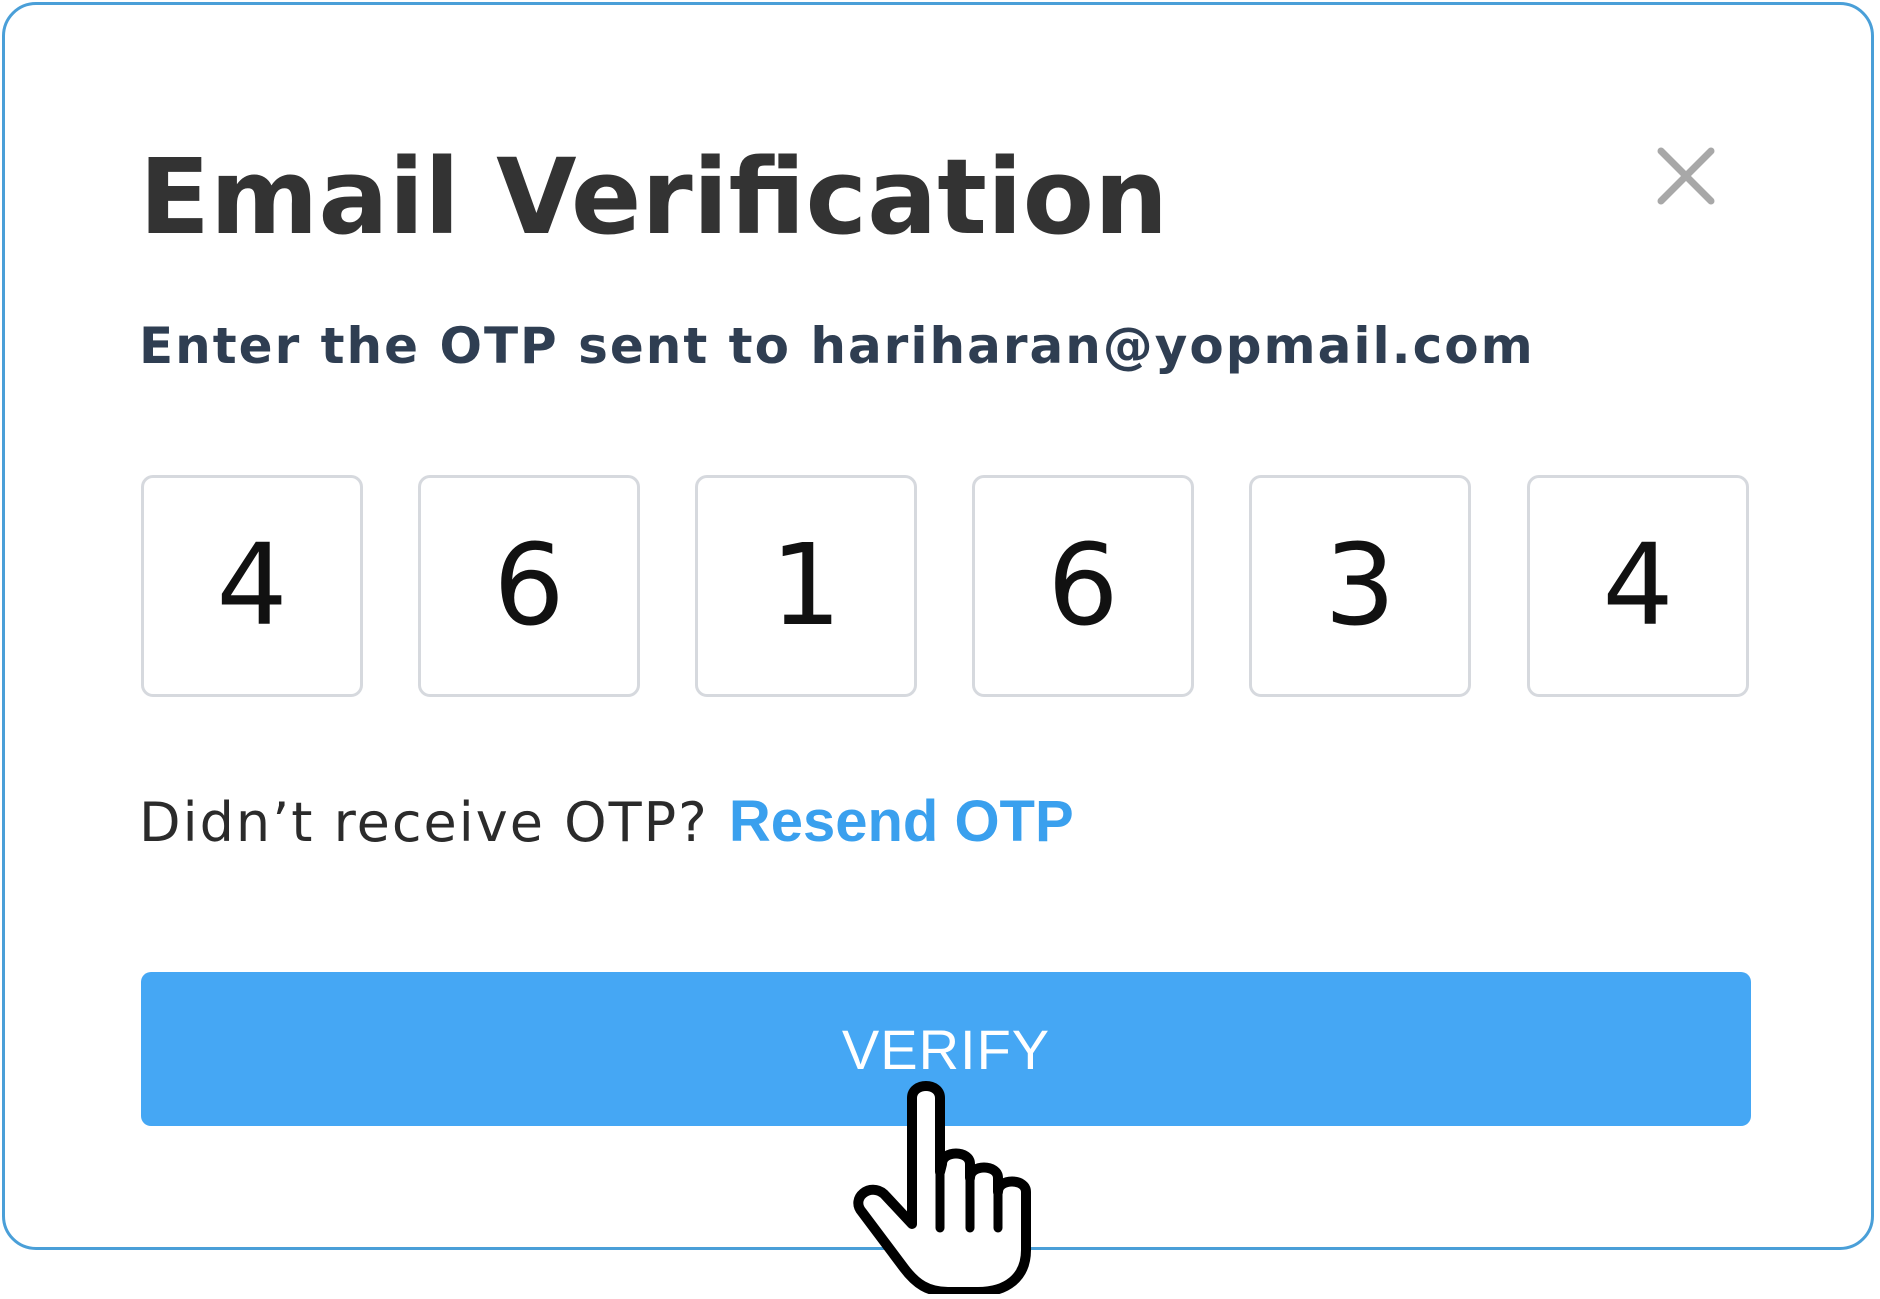  I want to click on resend-prompt: Didn’t receive OTP?, so click(424, 822).